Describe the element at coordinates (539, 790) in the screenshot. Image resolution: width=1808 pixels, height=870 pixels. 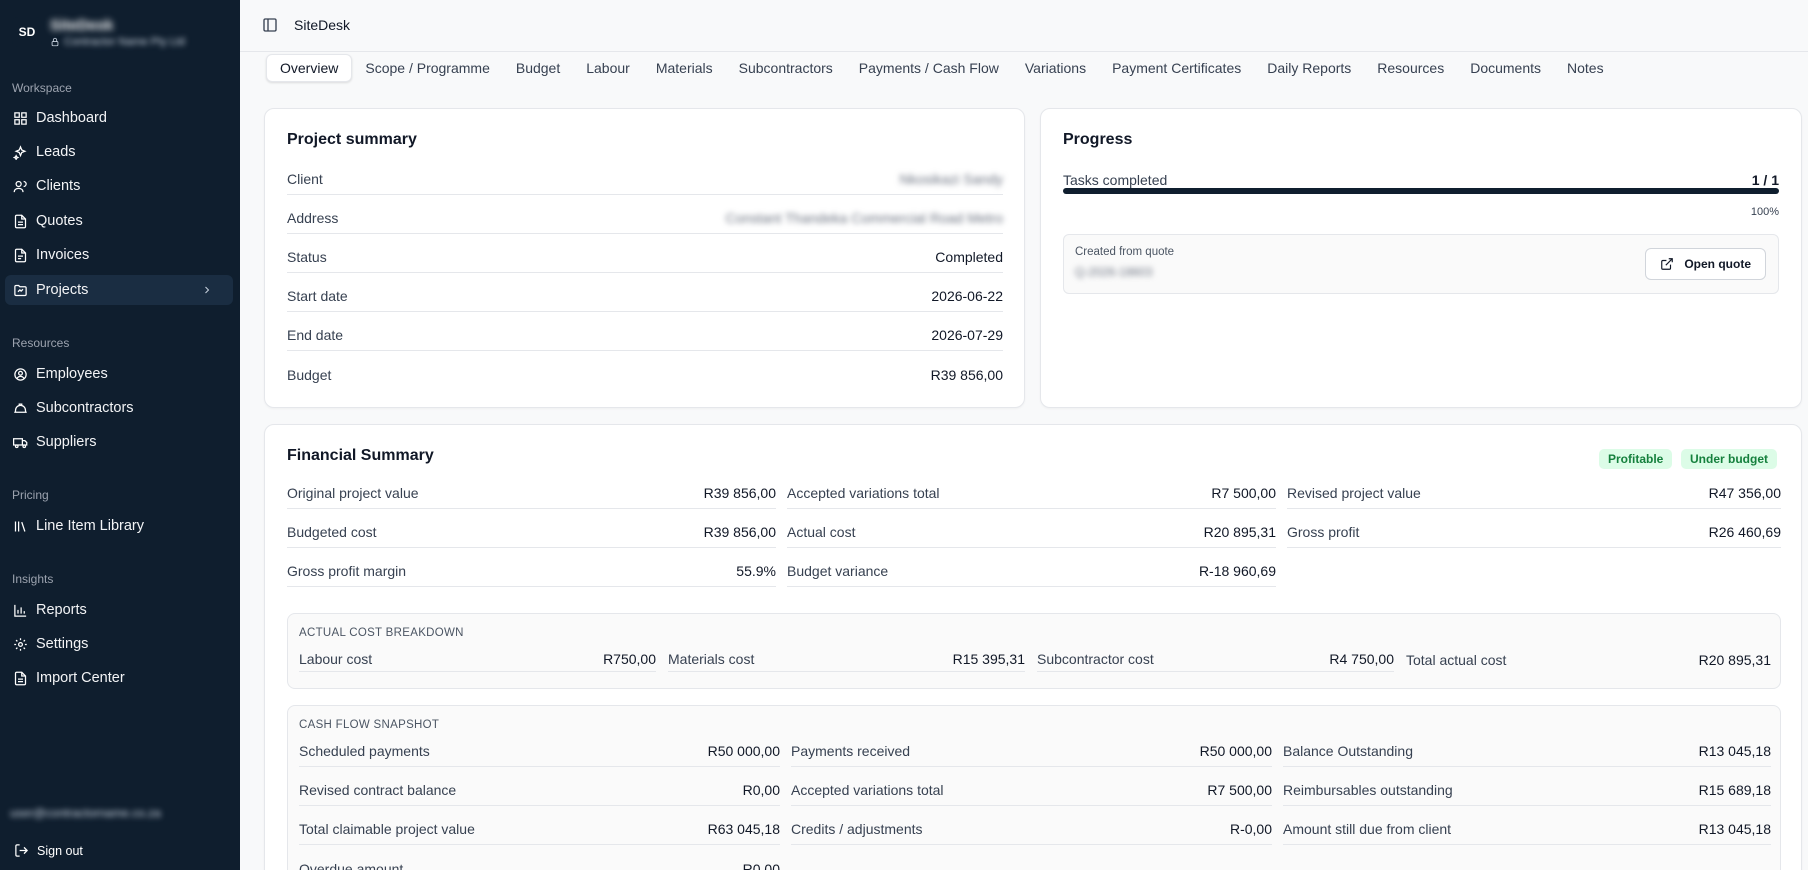
I see `cashflow-row: Revised contract balance R0,00` at that location.